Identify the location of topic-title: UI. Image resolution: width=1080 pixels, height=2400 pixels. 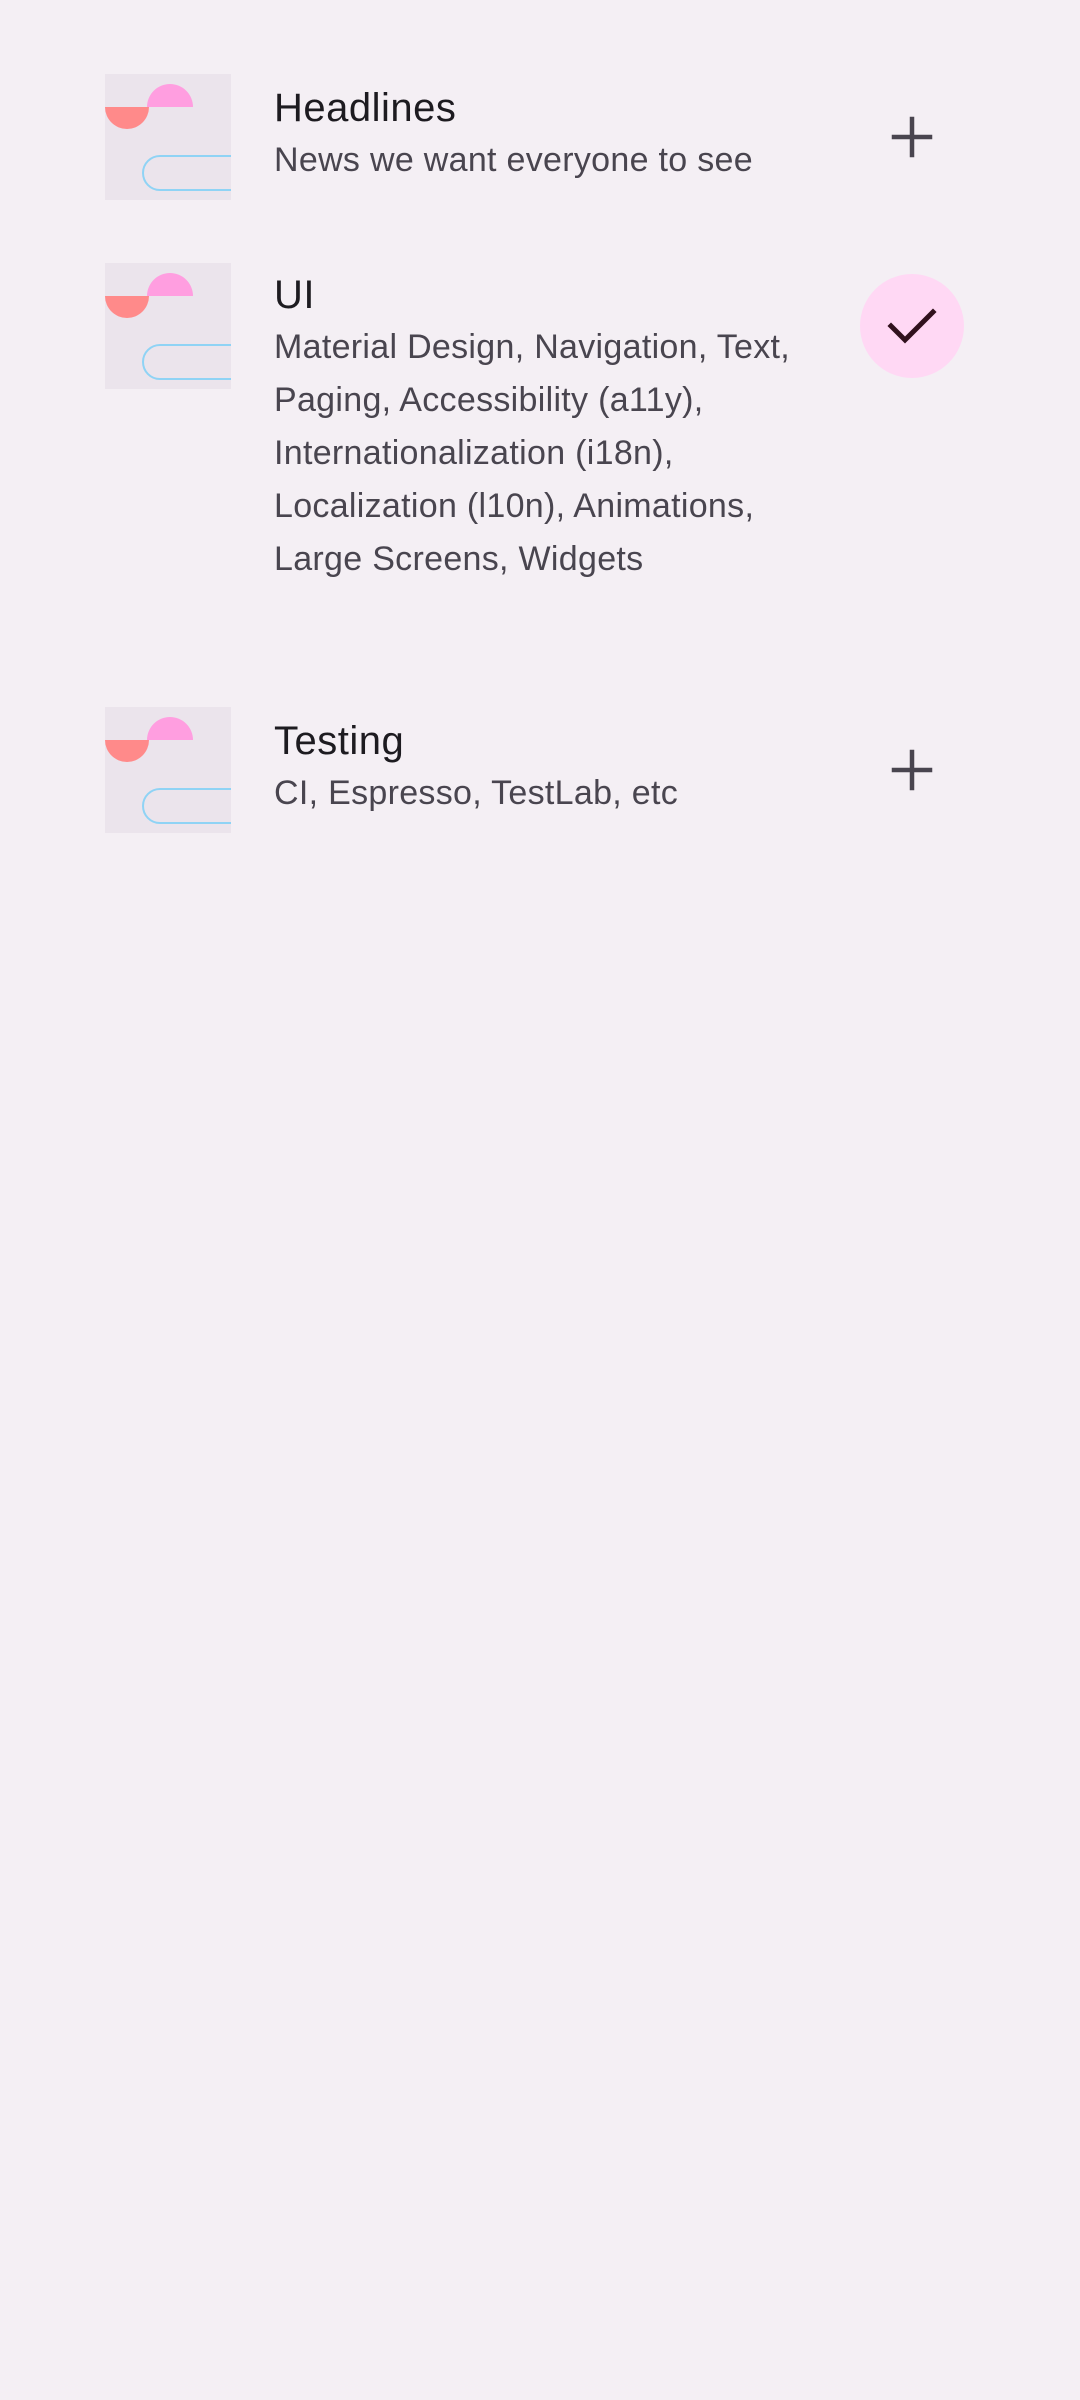
(294, 295).